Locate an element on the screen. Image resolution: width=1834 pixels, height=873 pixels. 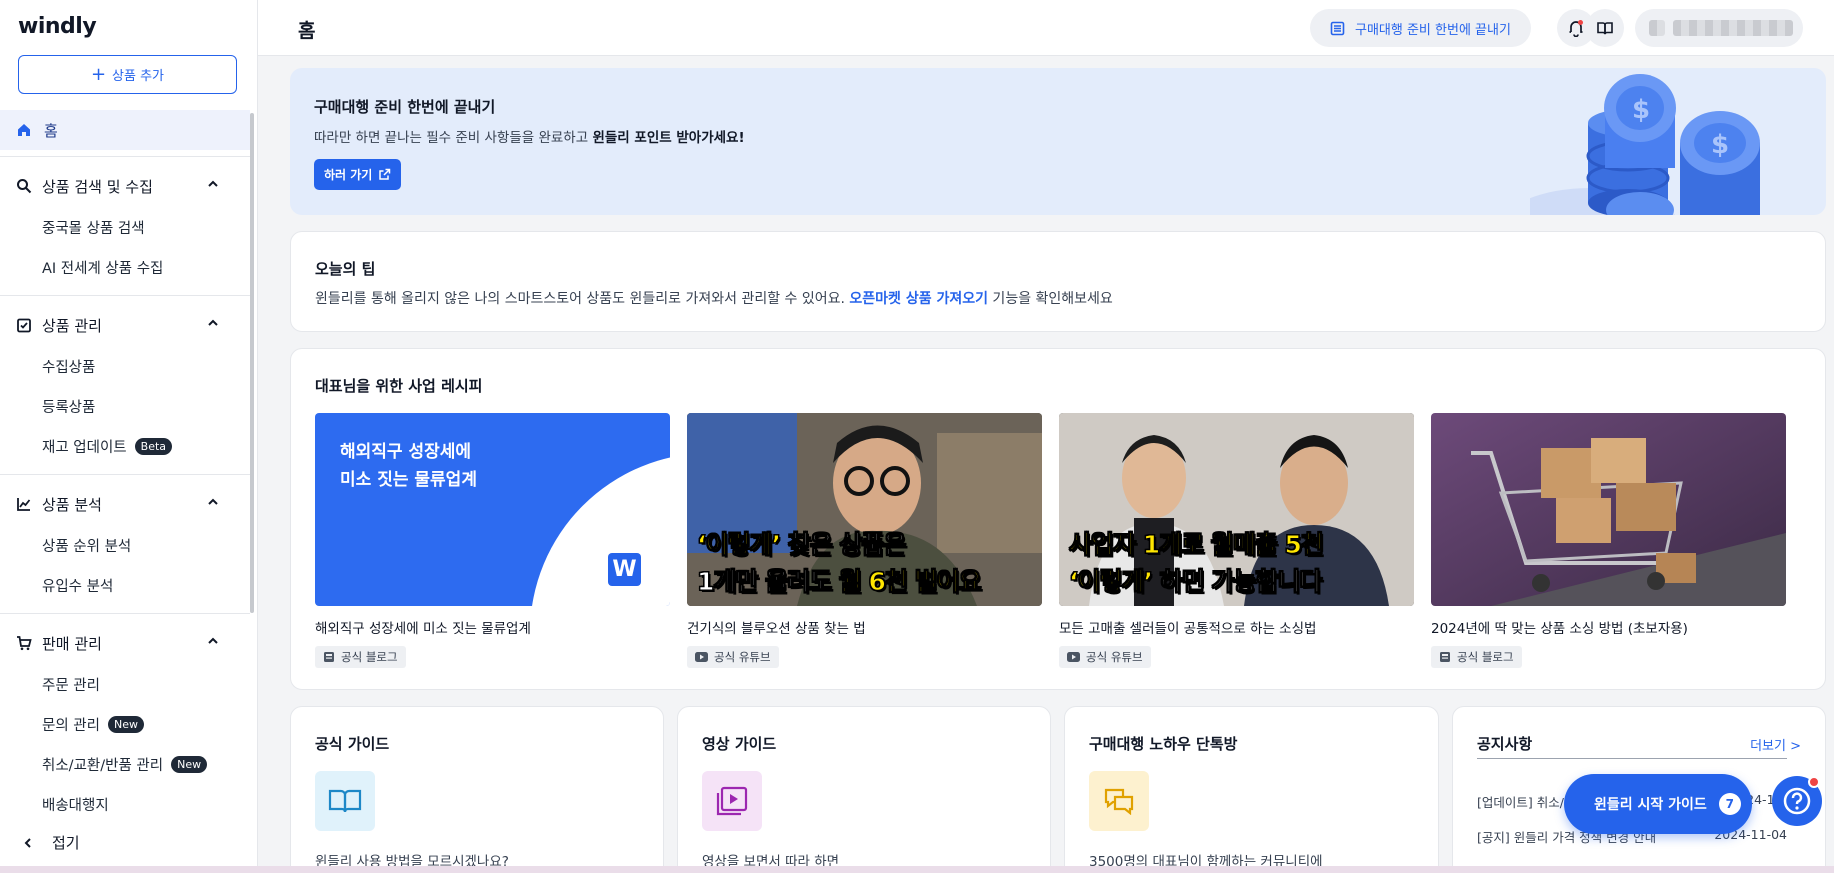
thumbnail-curve is located at coordinates (600, 529).